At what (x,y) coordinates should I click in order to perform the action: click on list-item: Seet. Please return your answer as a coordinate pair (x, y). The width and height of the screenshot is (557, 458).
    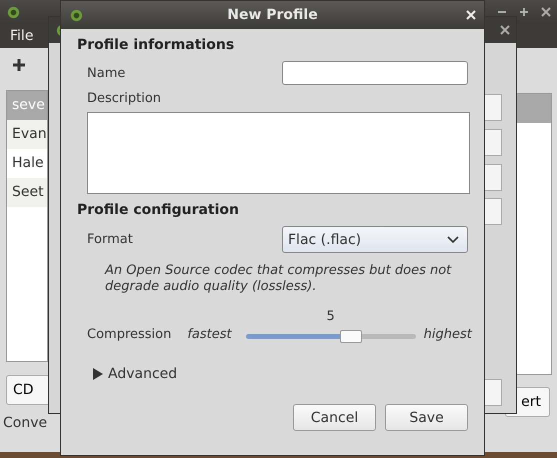
    Looking at the image, I should click on (27, 192).